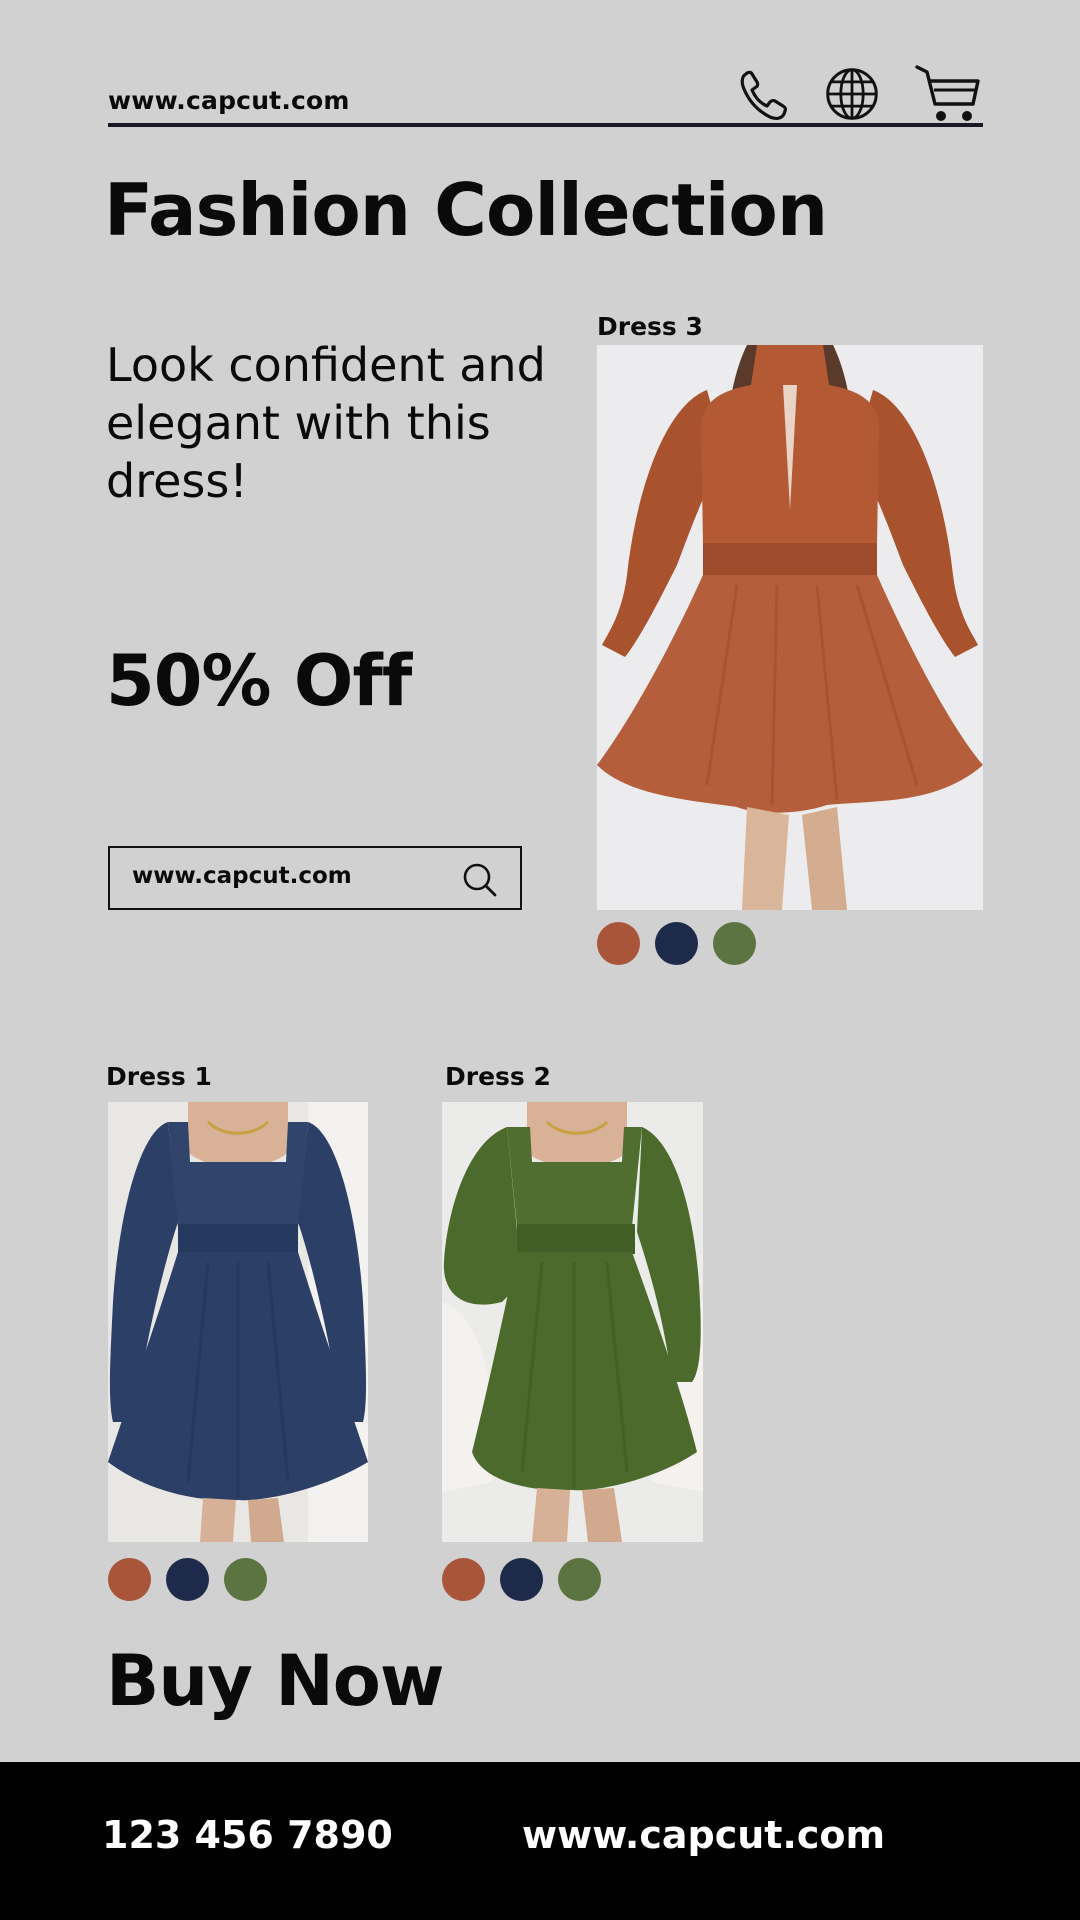 This screenshot has width=1080, height=1920. I want to click on page-title: Fashion Collection, so click(466, 210).